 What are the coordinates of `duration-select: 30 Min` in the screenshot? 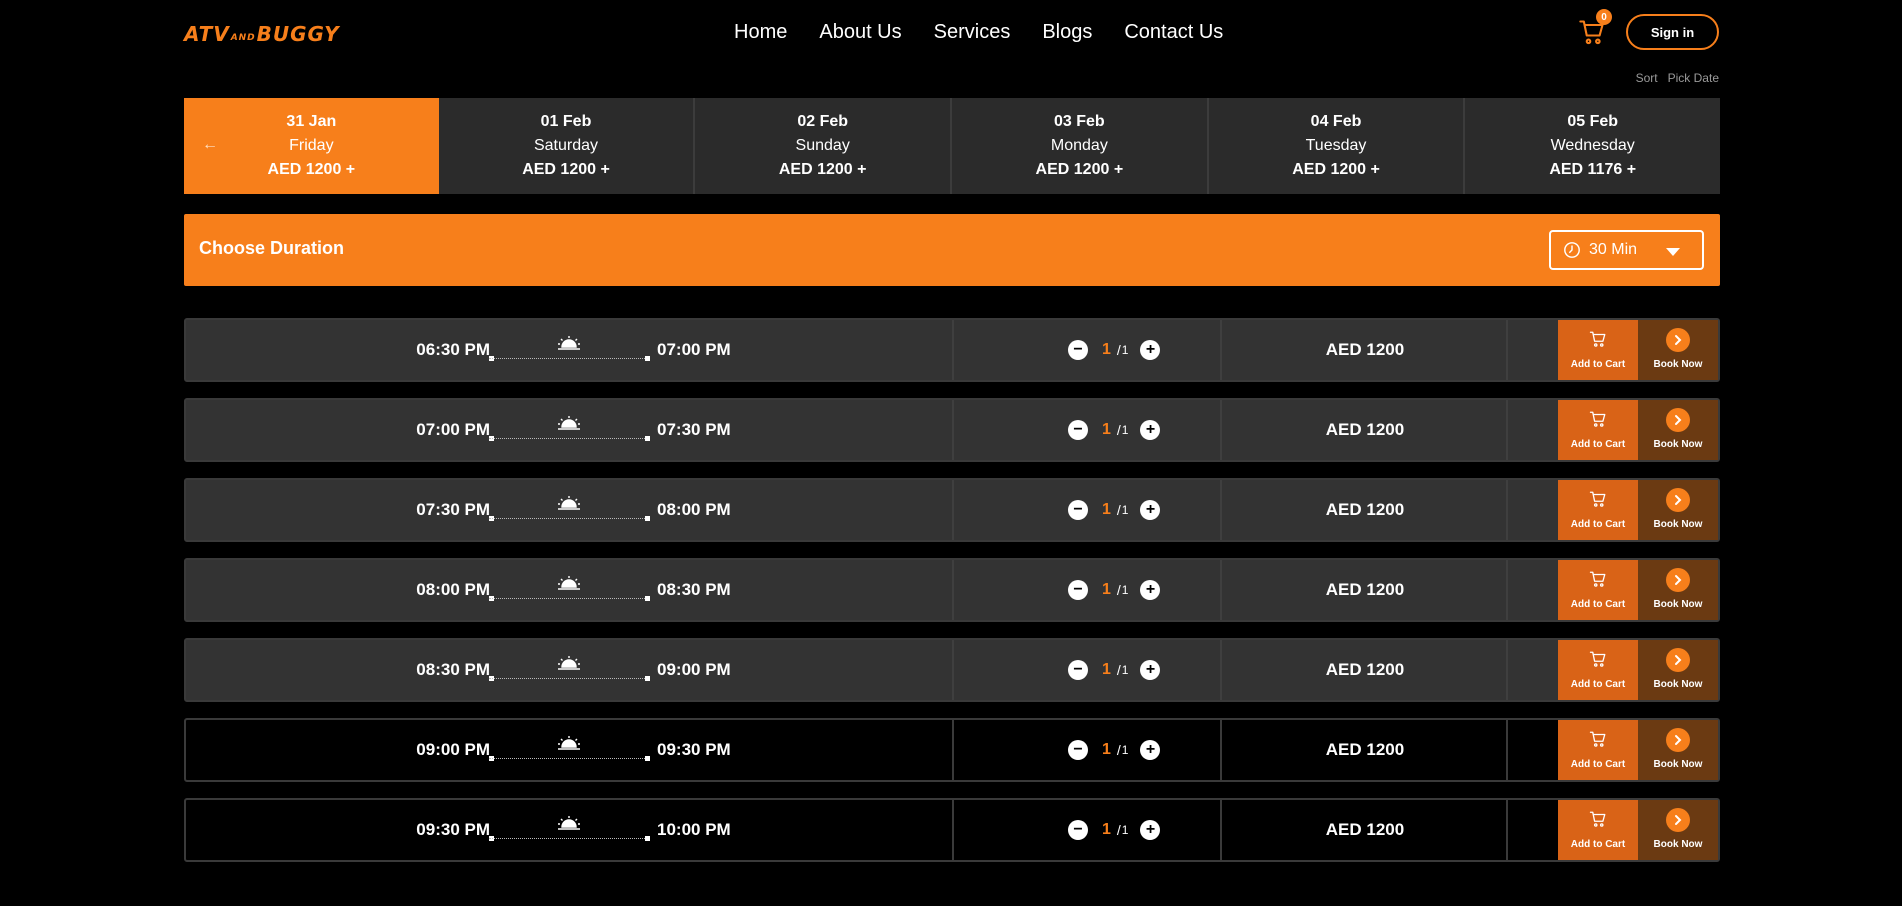 It's located at (1626, 250).